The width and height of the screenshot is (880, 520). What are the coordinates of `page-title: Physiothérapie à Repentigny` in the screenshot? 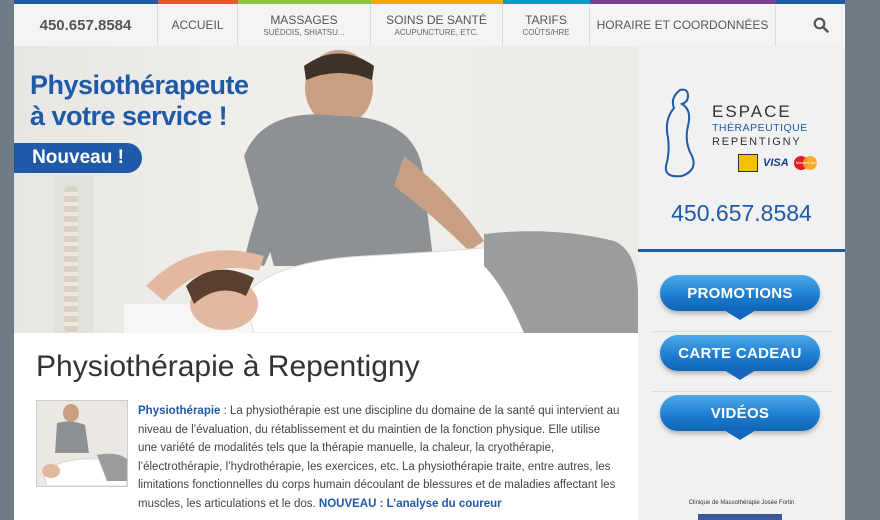 It's located at (228, 366).